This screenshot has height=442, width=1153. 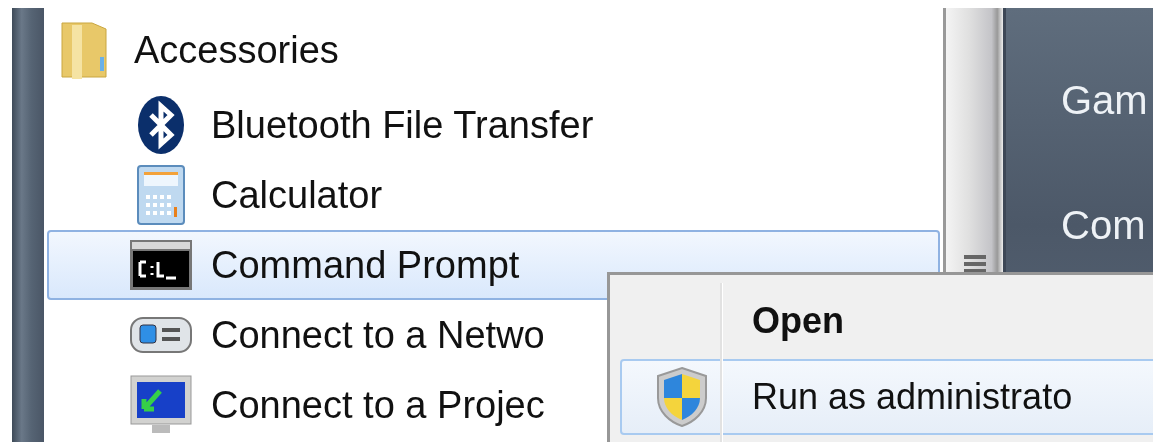 I want to click on monitor-icon, so click(x=161, y=405).